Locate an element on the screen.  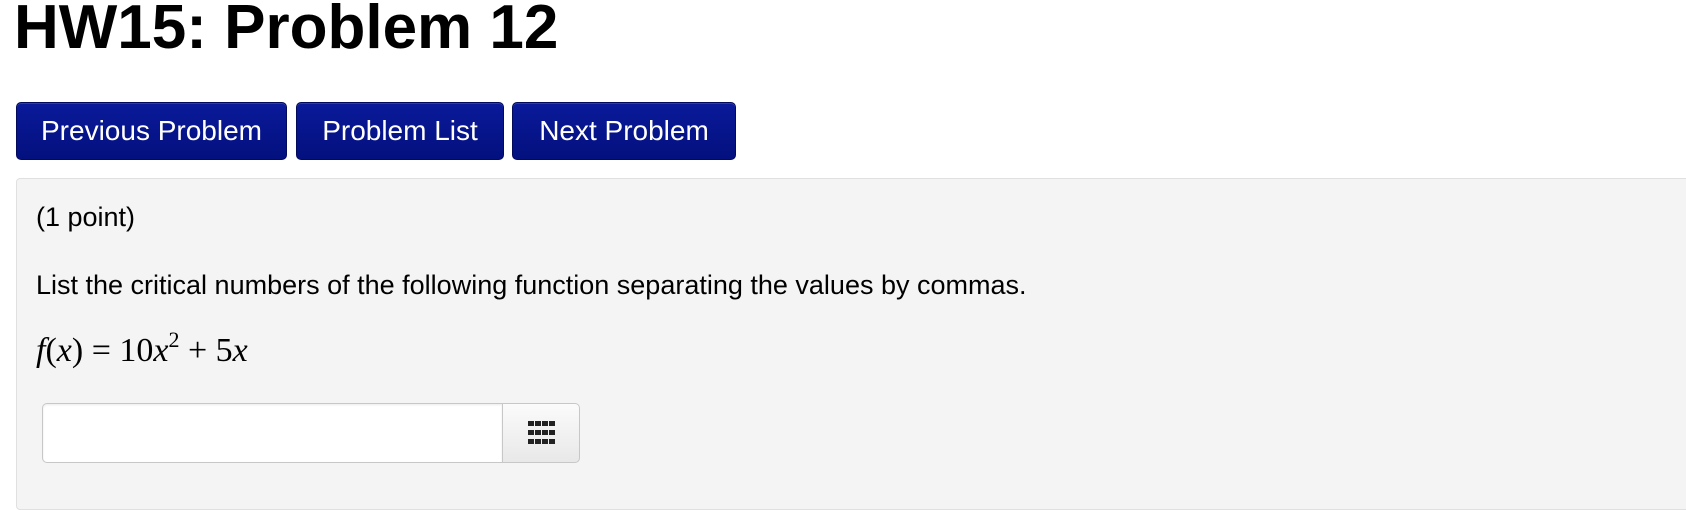
formula-variable-2: x is located at coordinates (240, 350).